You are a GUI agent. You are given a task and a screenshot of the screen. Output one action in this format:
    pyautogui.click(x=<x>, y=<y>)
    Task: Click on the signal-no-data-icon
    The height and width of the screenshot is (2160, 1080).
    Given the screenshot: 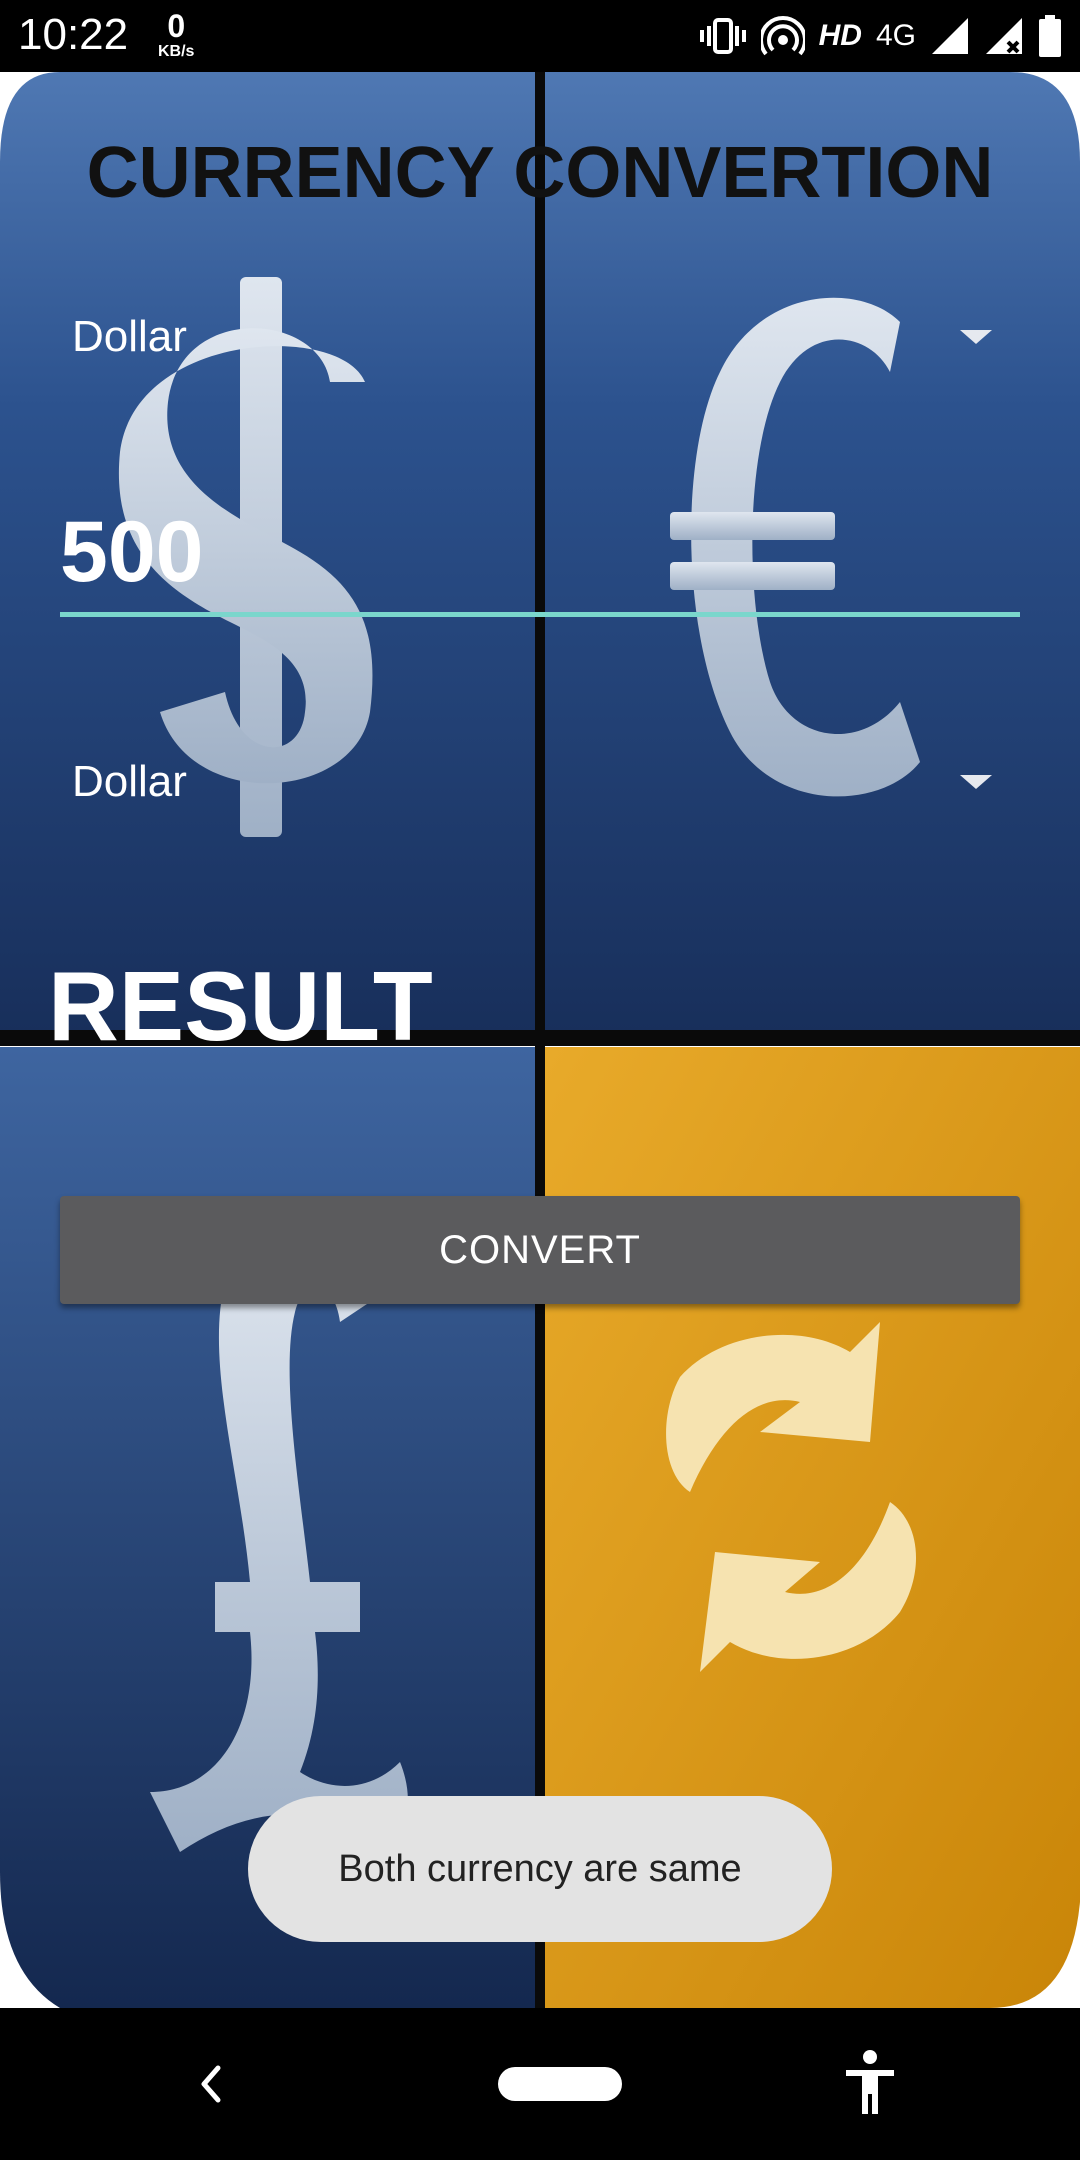 What is the action you would take?
    pyautogui.click(x=1004, y=36)
    